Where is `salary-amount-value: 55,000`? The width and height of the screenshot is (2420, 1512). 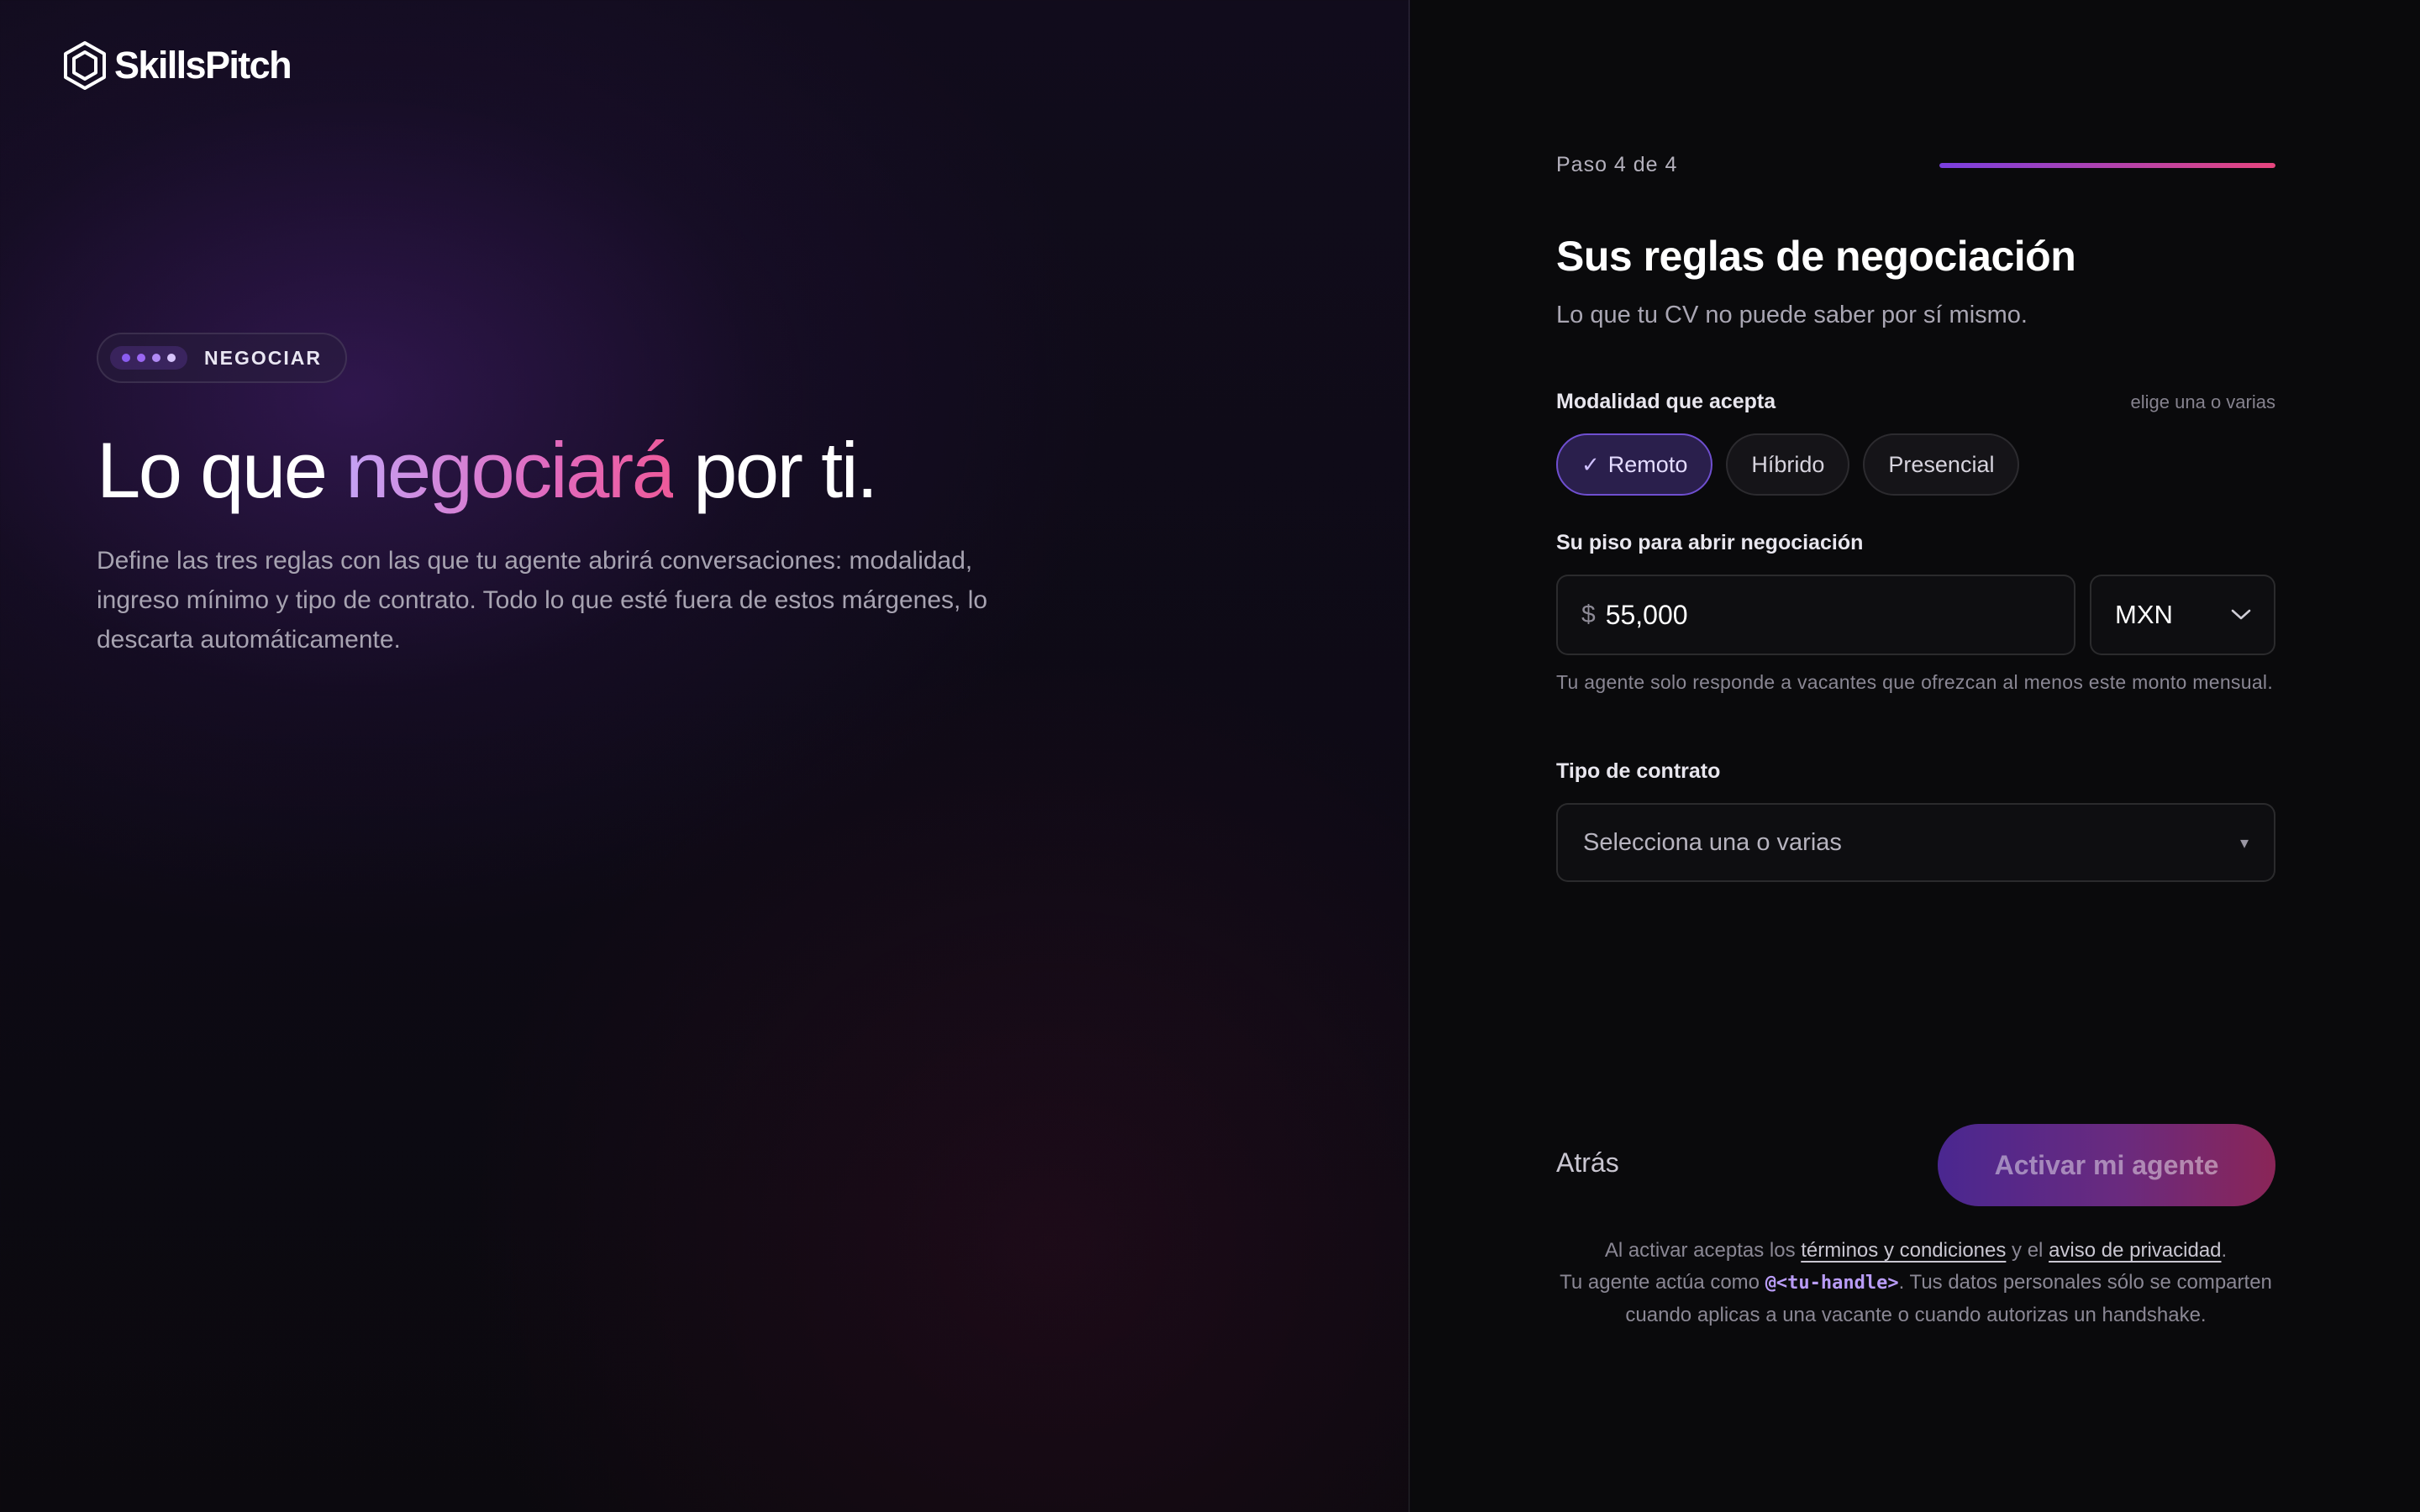
salary-amount-value: 55,000 is located at coordinates (1647, 615).